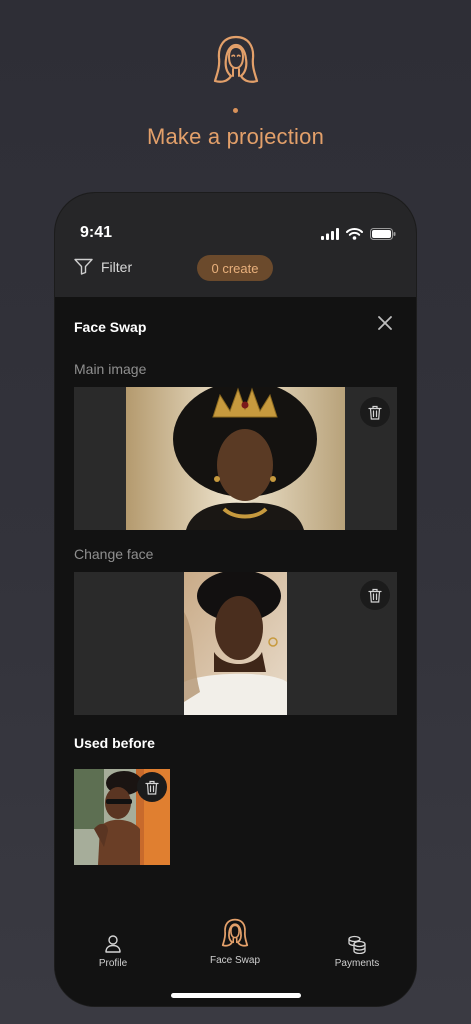 The image size is (471, 1024). I want to click on change-face-slot, so click(235, 643).